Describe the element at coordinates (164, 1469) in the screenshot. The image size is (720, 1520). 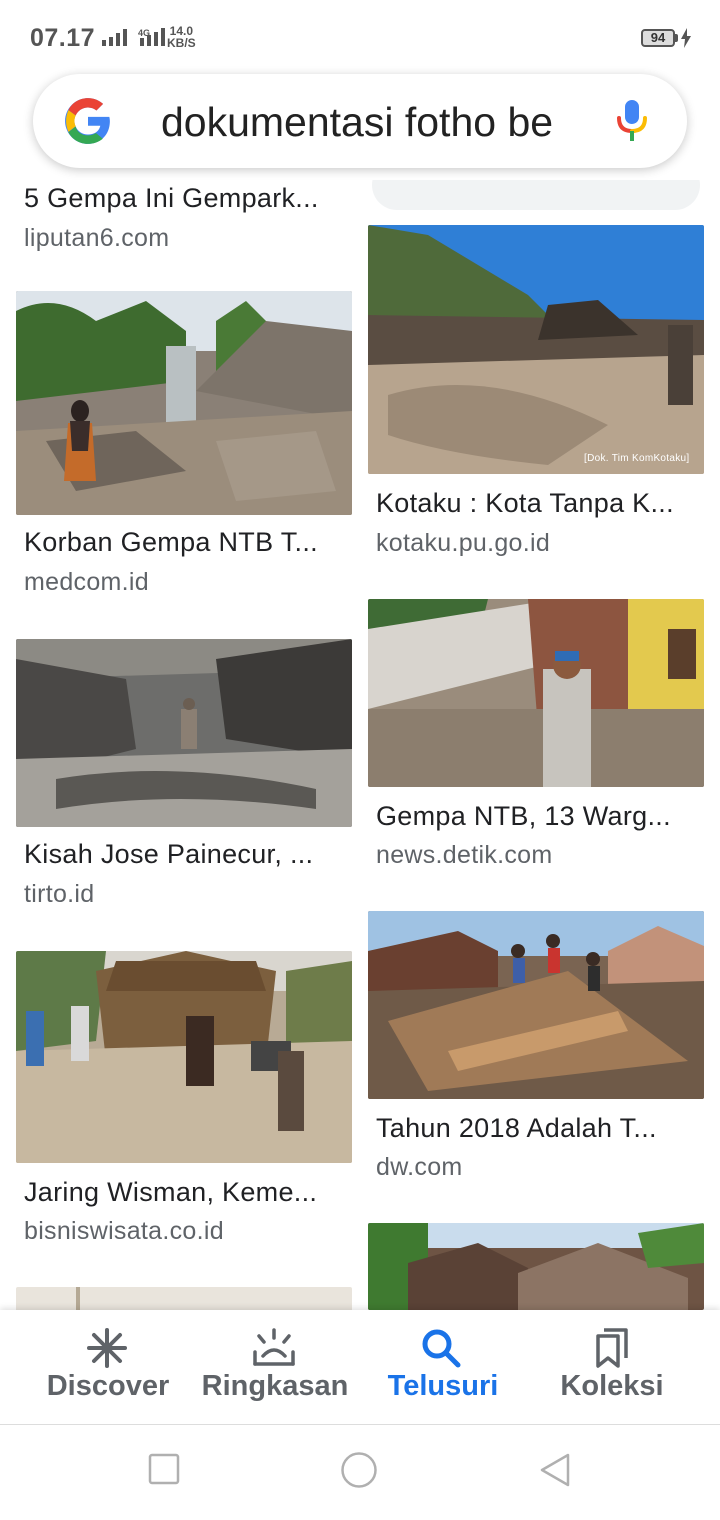
I see `recent-apps-icon` at that location.